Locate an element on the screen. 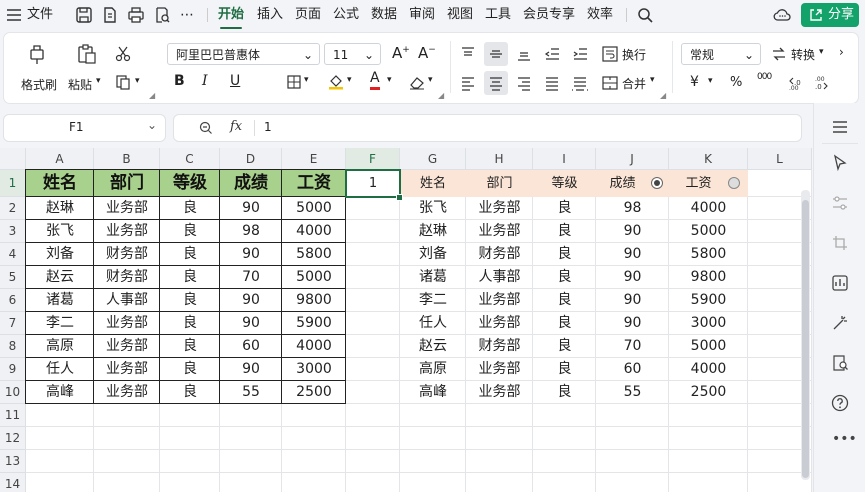  borders-icon is located at coordinates (294, 82).